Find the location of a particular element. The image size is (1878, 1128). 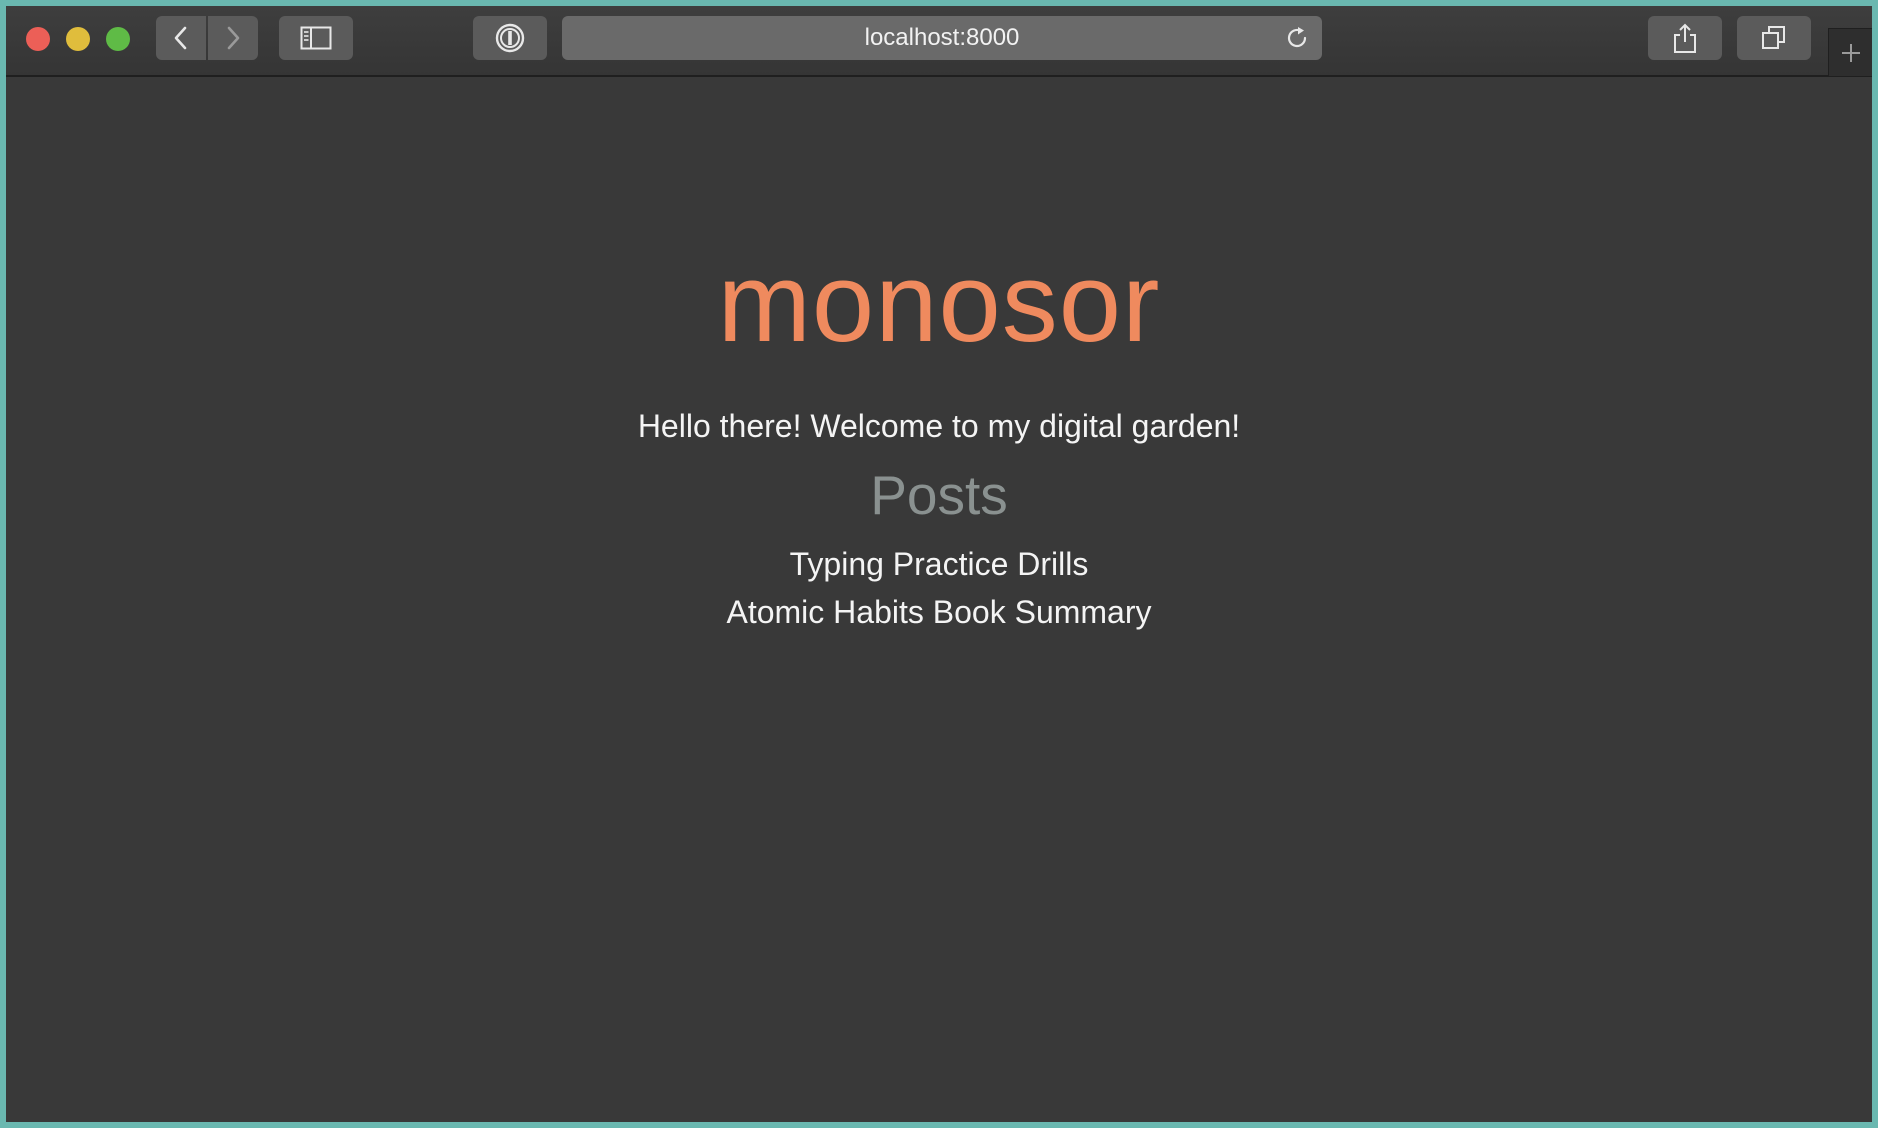

posts-heading: Posts is located at coordinates (939, 495).